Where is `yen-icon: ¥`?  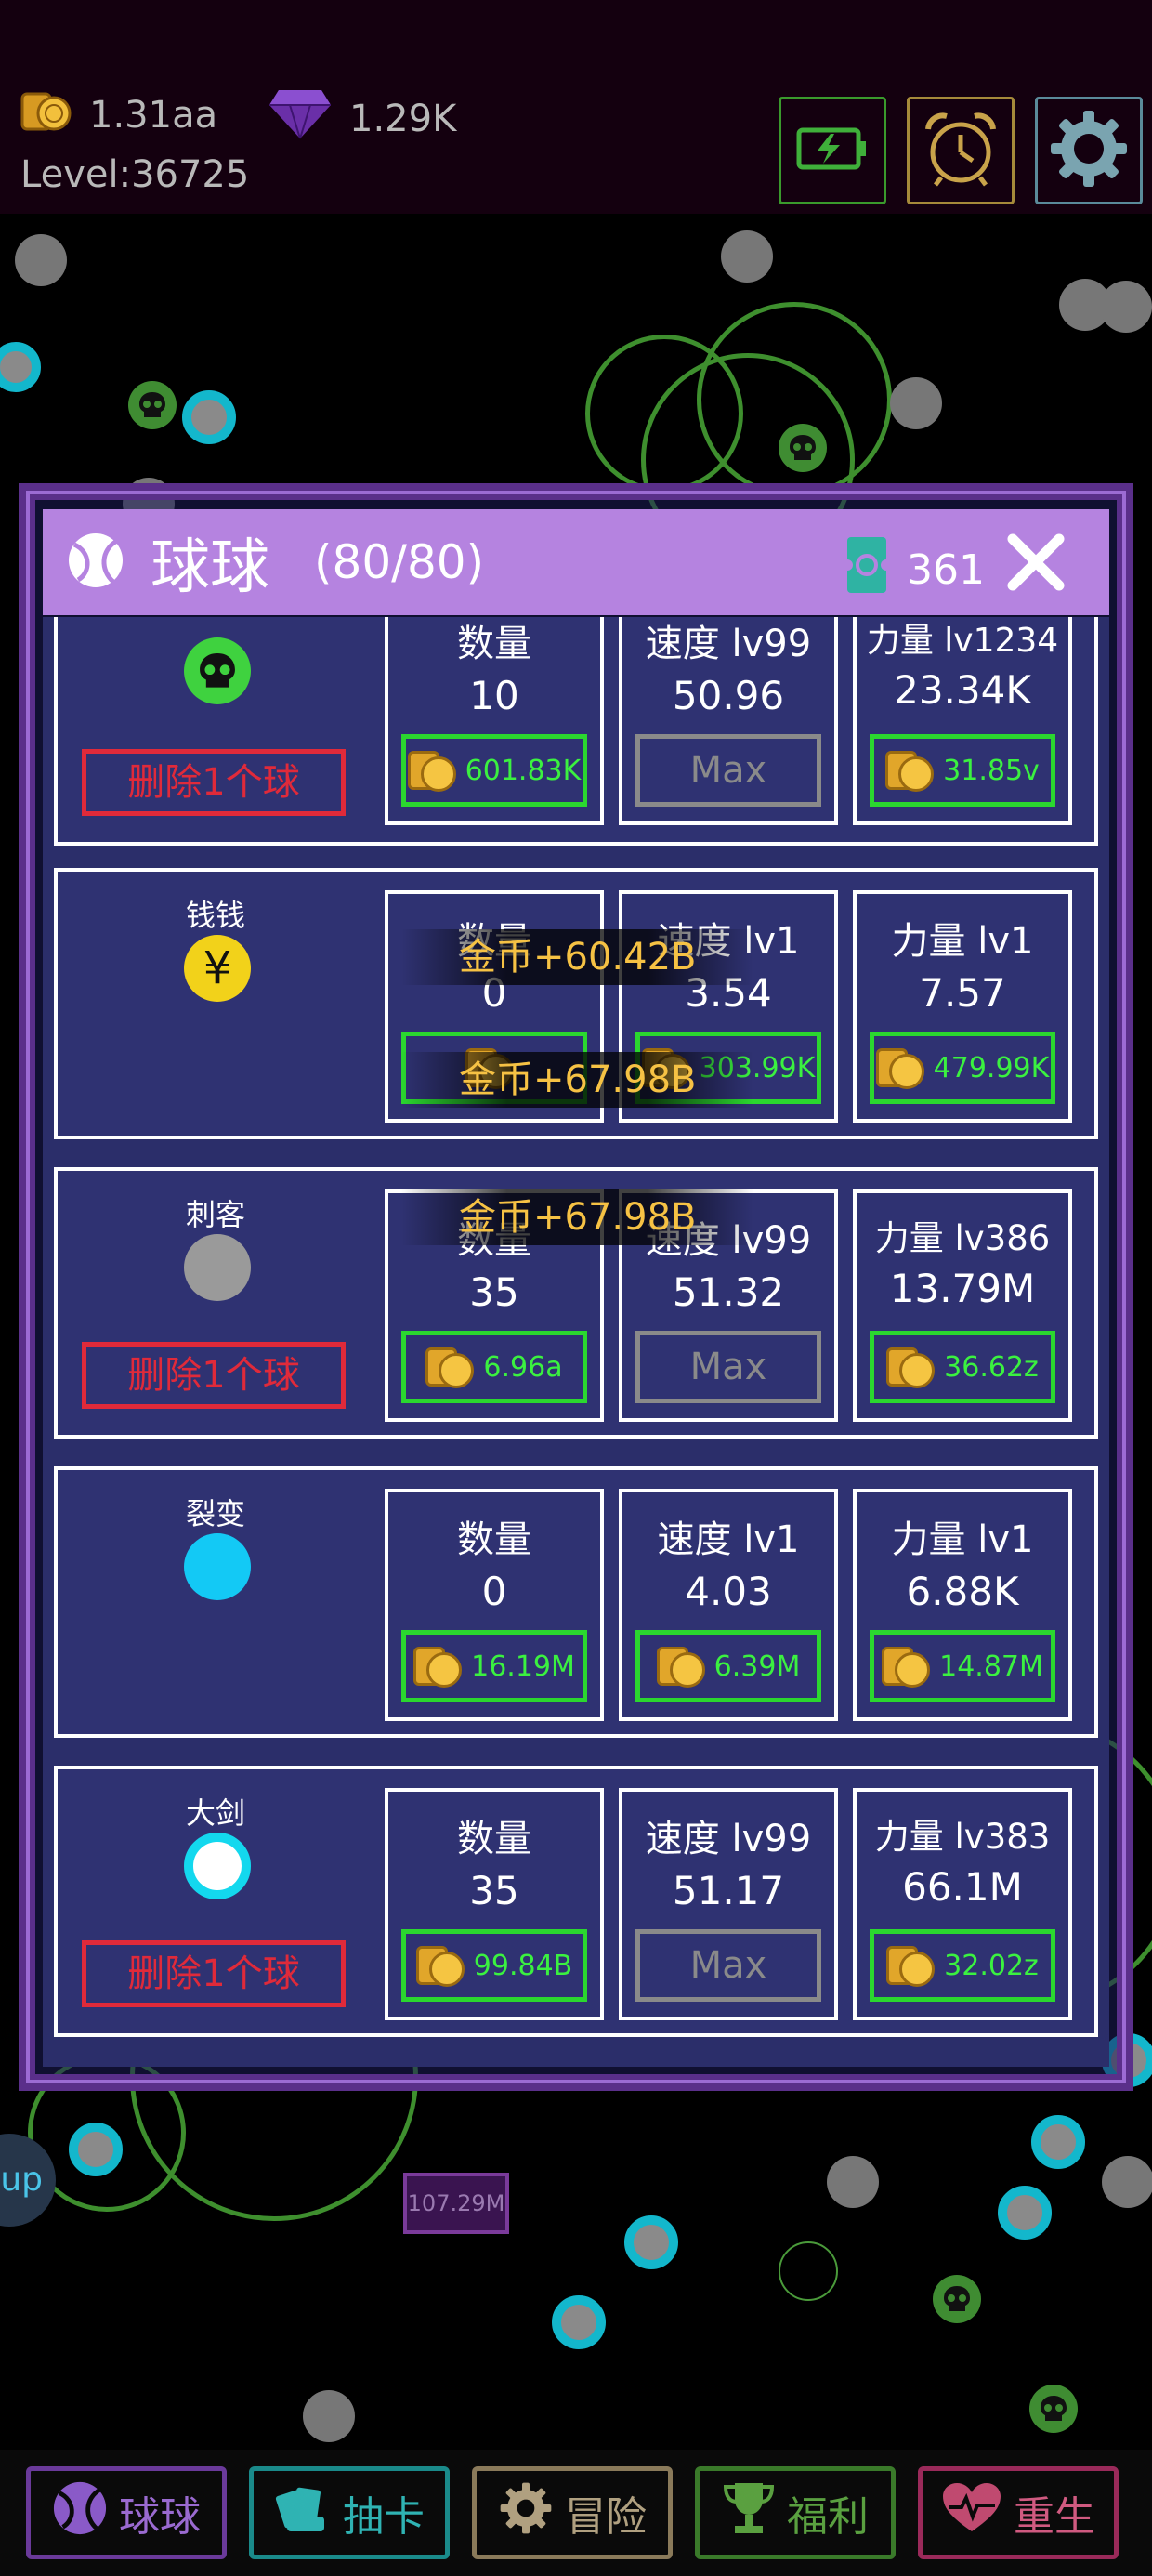
yen-icon: ¥ is located at coordinates (217, 968).